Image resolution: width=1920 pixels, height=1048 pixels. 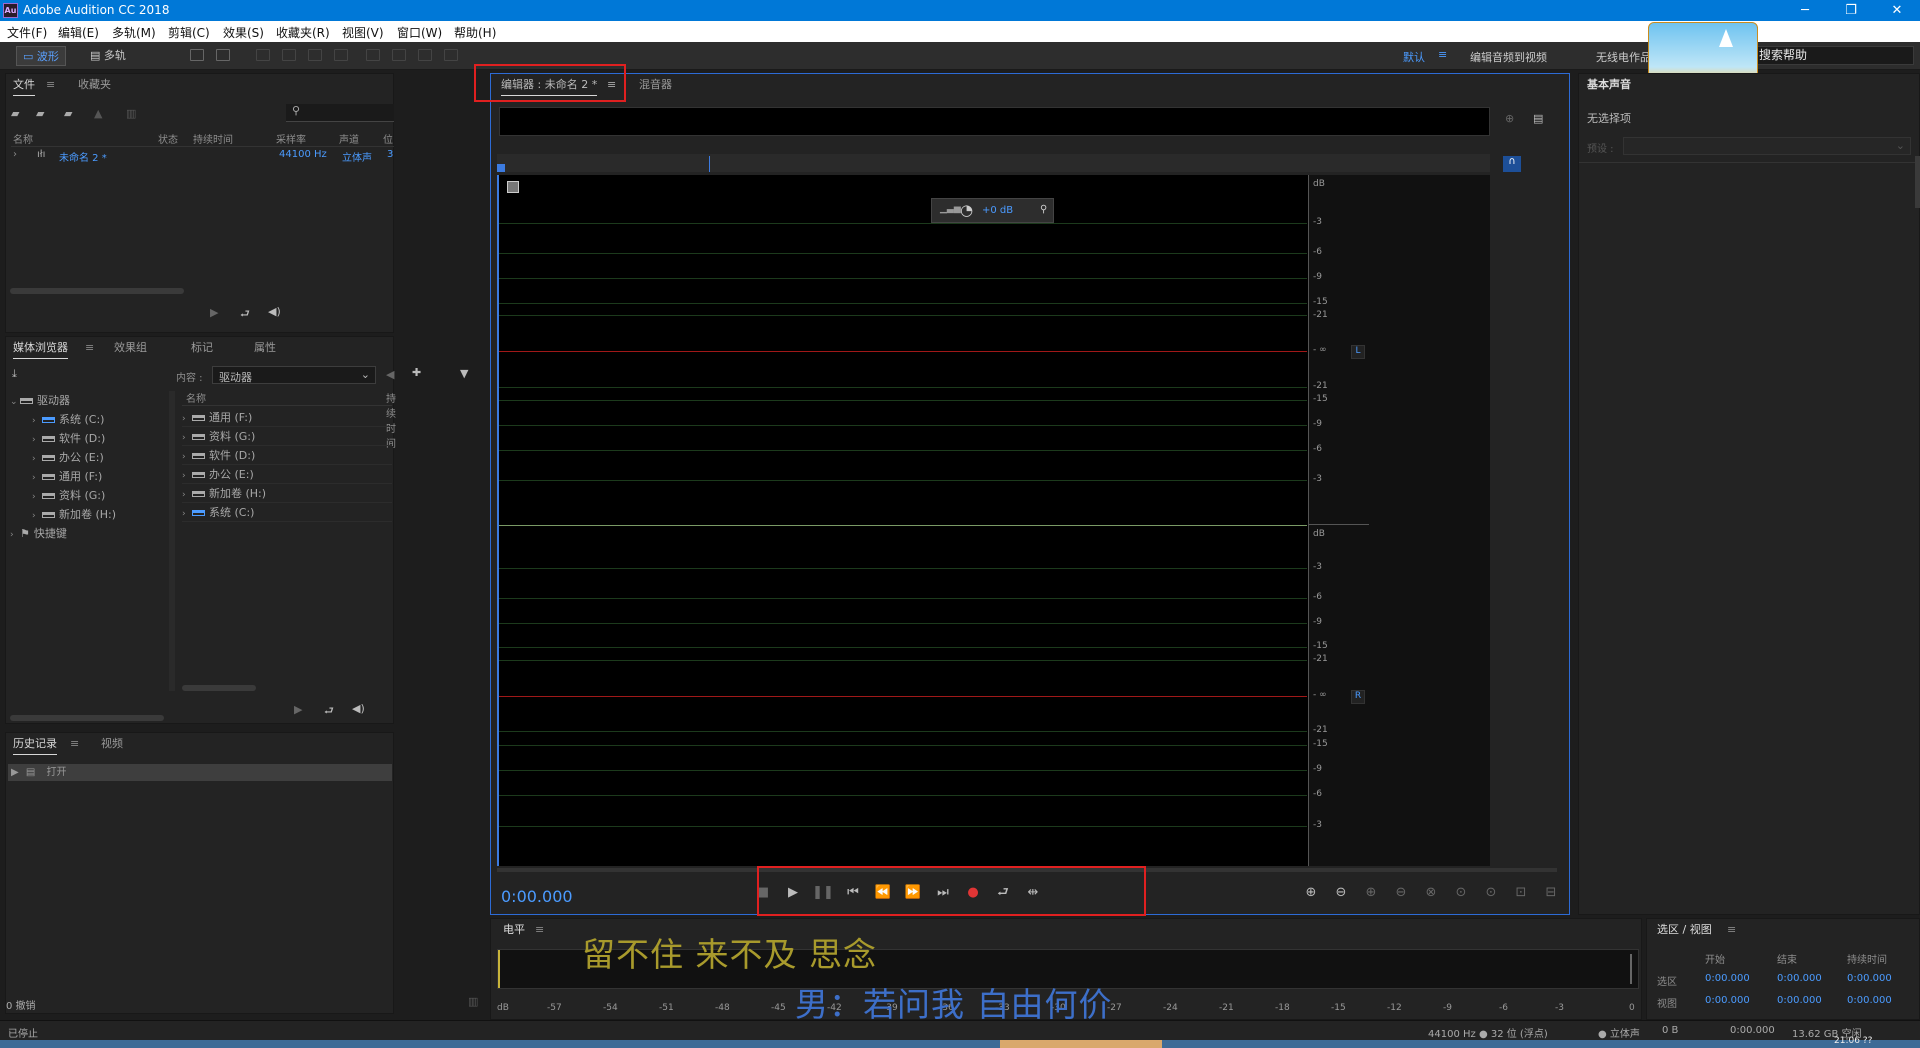 I want to click on tab-markers: 标记, so click(x=202, y=348).